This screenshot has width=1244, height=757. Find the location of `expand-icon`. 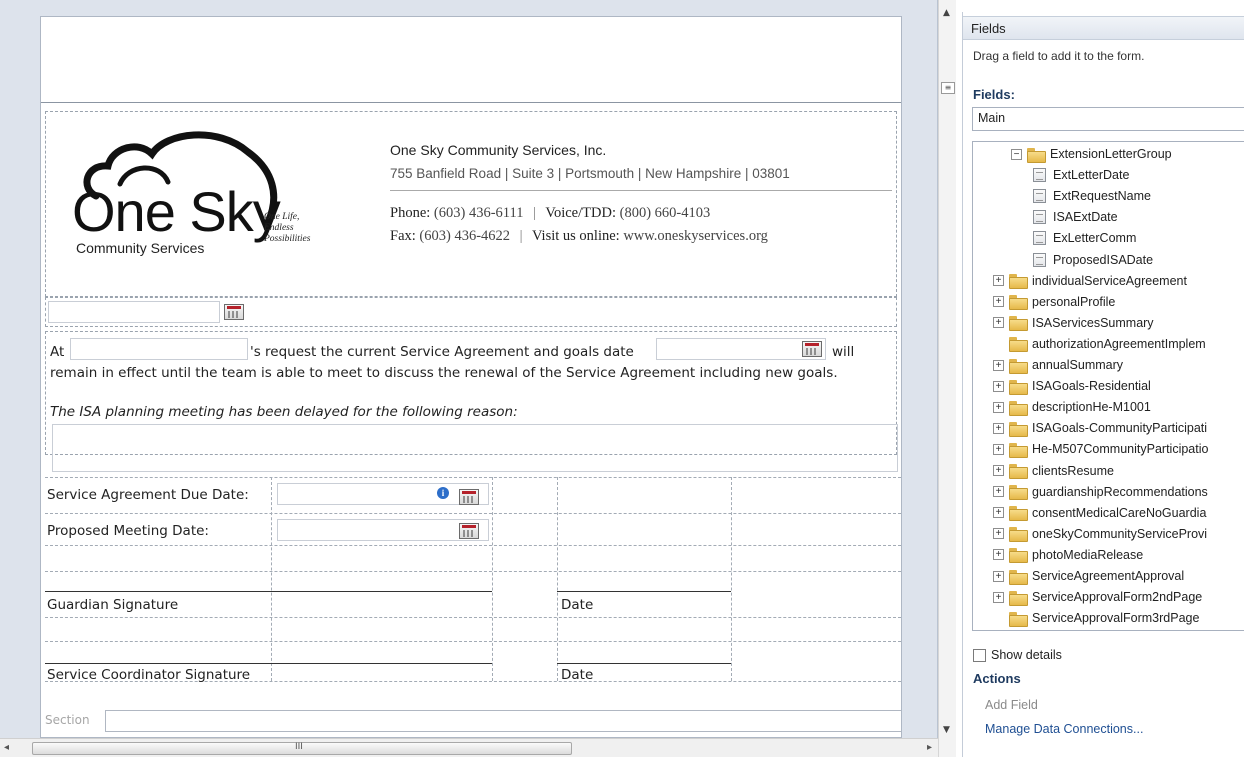

expand-icon is located at coordinates (998, 618).